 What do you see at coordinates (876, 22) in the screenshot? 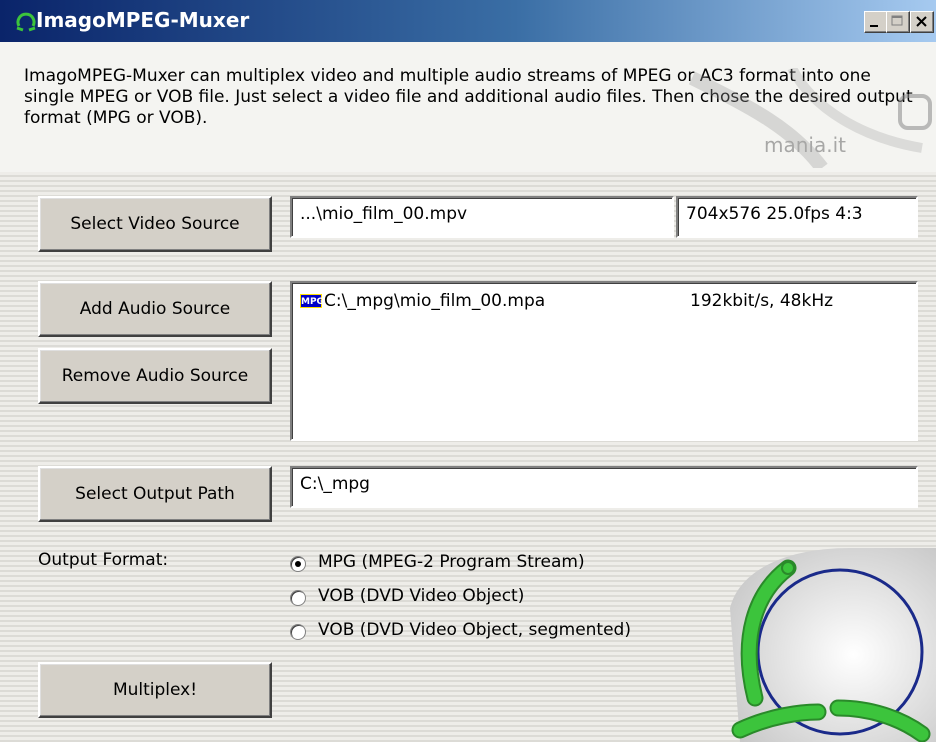
I see `minimize-button` at bounding box center [876, 22].